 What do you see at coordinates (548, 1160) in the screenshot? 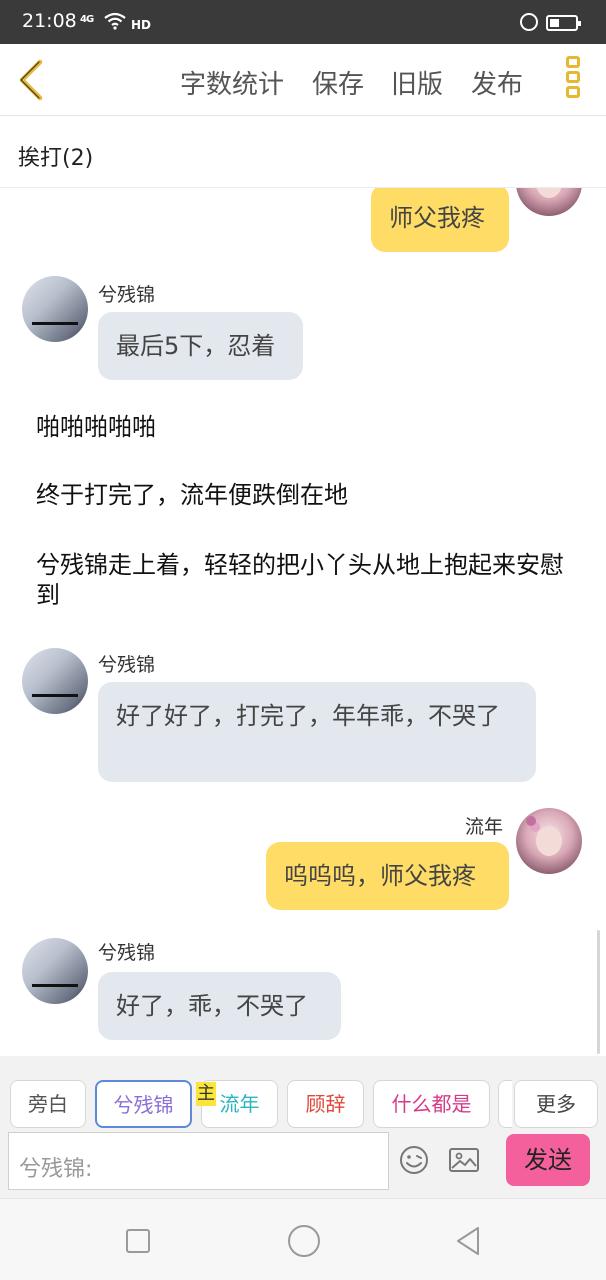
I see `send-button: 发送` at bounding box center [548, 1160].